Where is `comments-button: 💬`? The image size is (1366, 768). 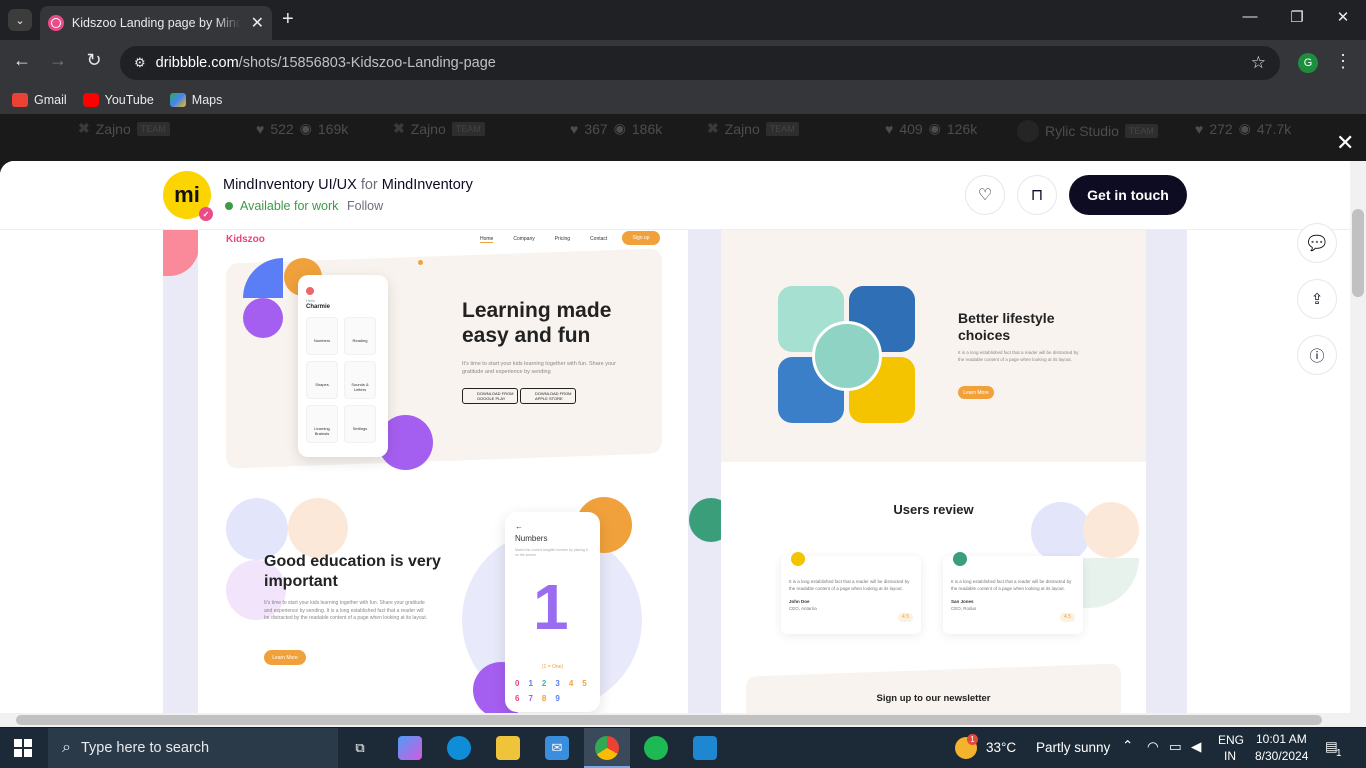 comments-button: 💬 is located at coordinates (1317, 243).